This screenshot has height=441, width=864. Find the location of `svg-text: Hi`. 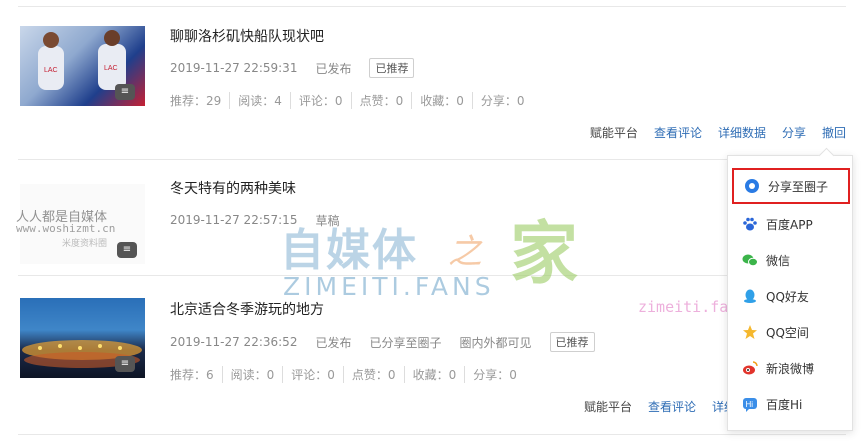

svg-text: Hi is located at coordinates (750, 404).